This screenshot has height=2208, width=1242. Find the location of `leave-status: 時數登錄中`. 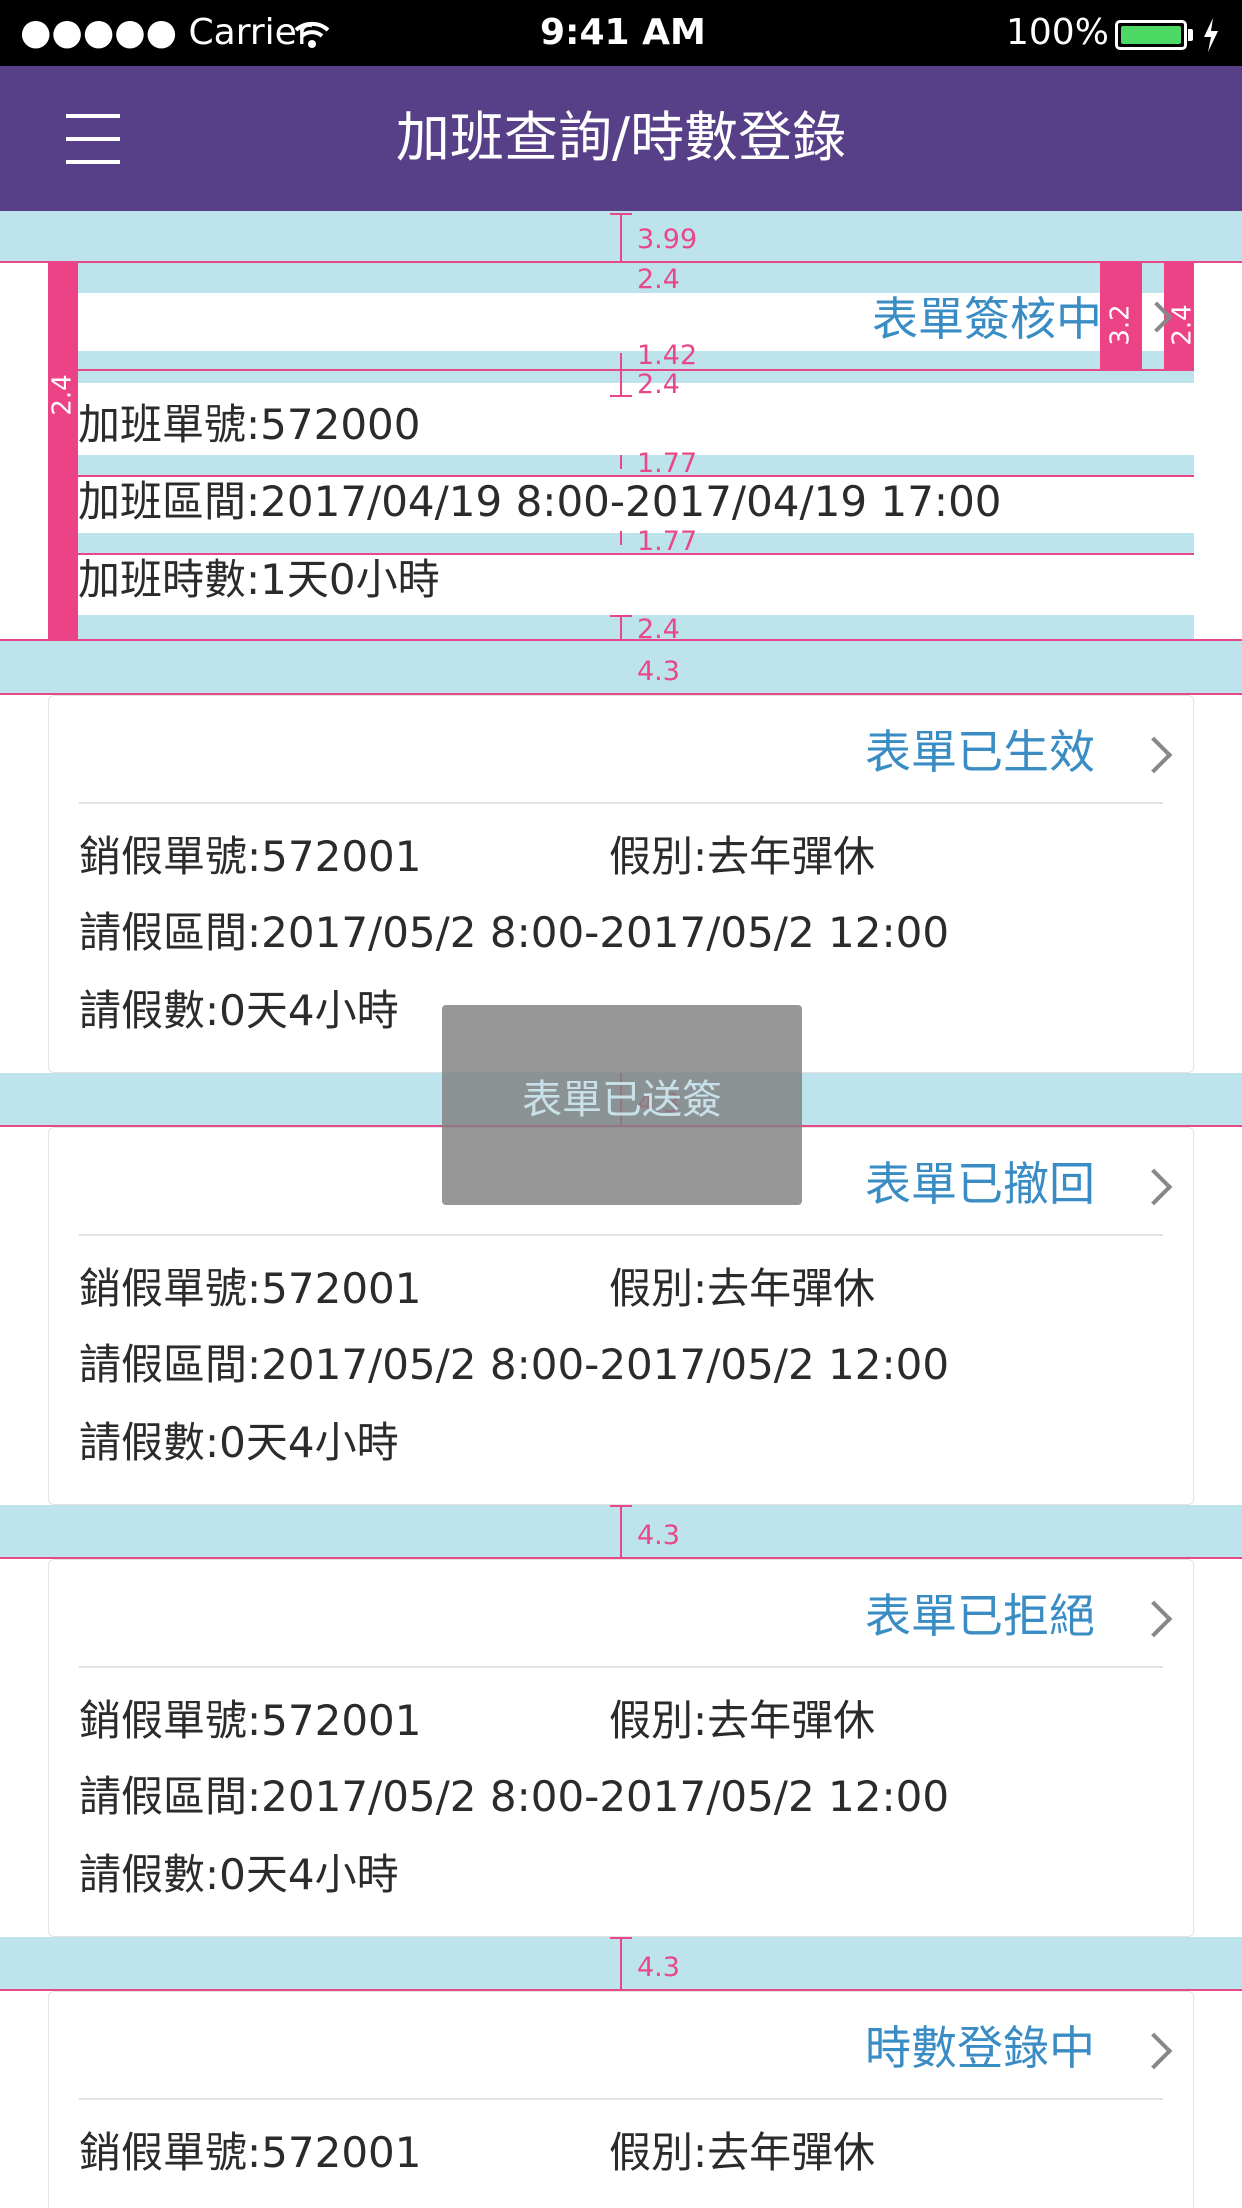

leave-status: 時數登錄中 is located at coordinates (980, 2048).